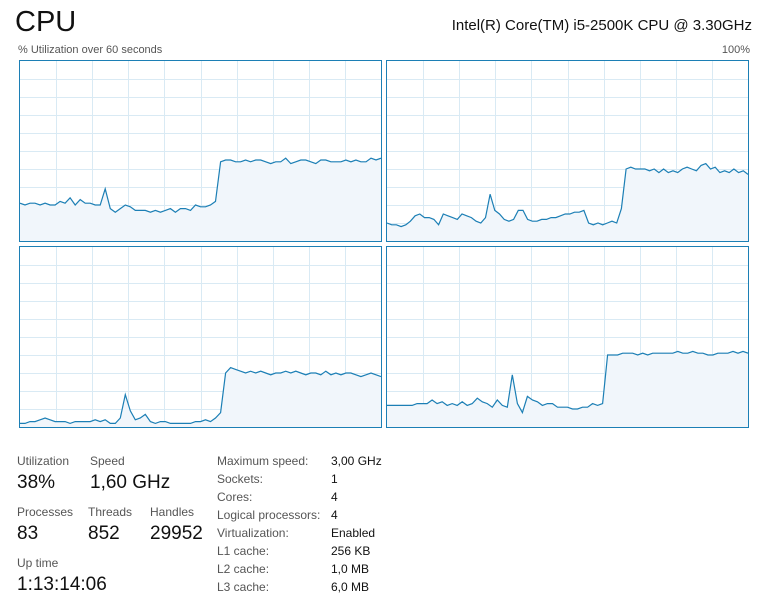 The width and height of the screenshot is (765, 603). I want to click on handles-value: 29952, so click(176, 533).